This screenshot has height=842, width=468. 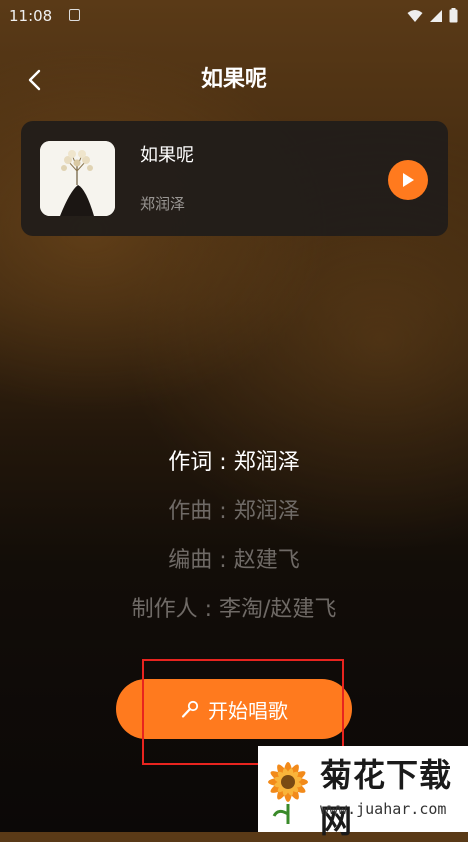 I want to click on song-title: 如果呢, so click(x=167, y=155).